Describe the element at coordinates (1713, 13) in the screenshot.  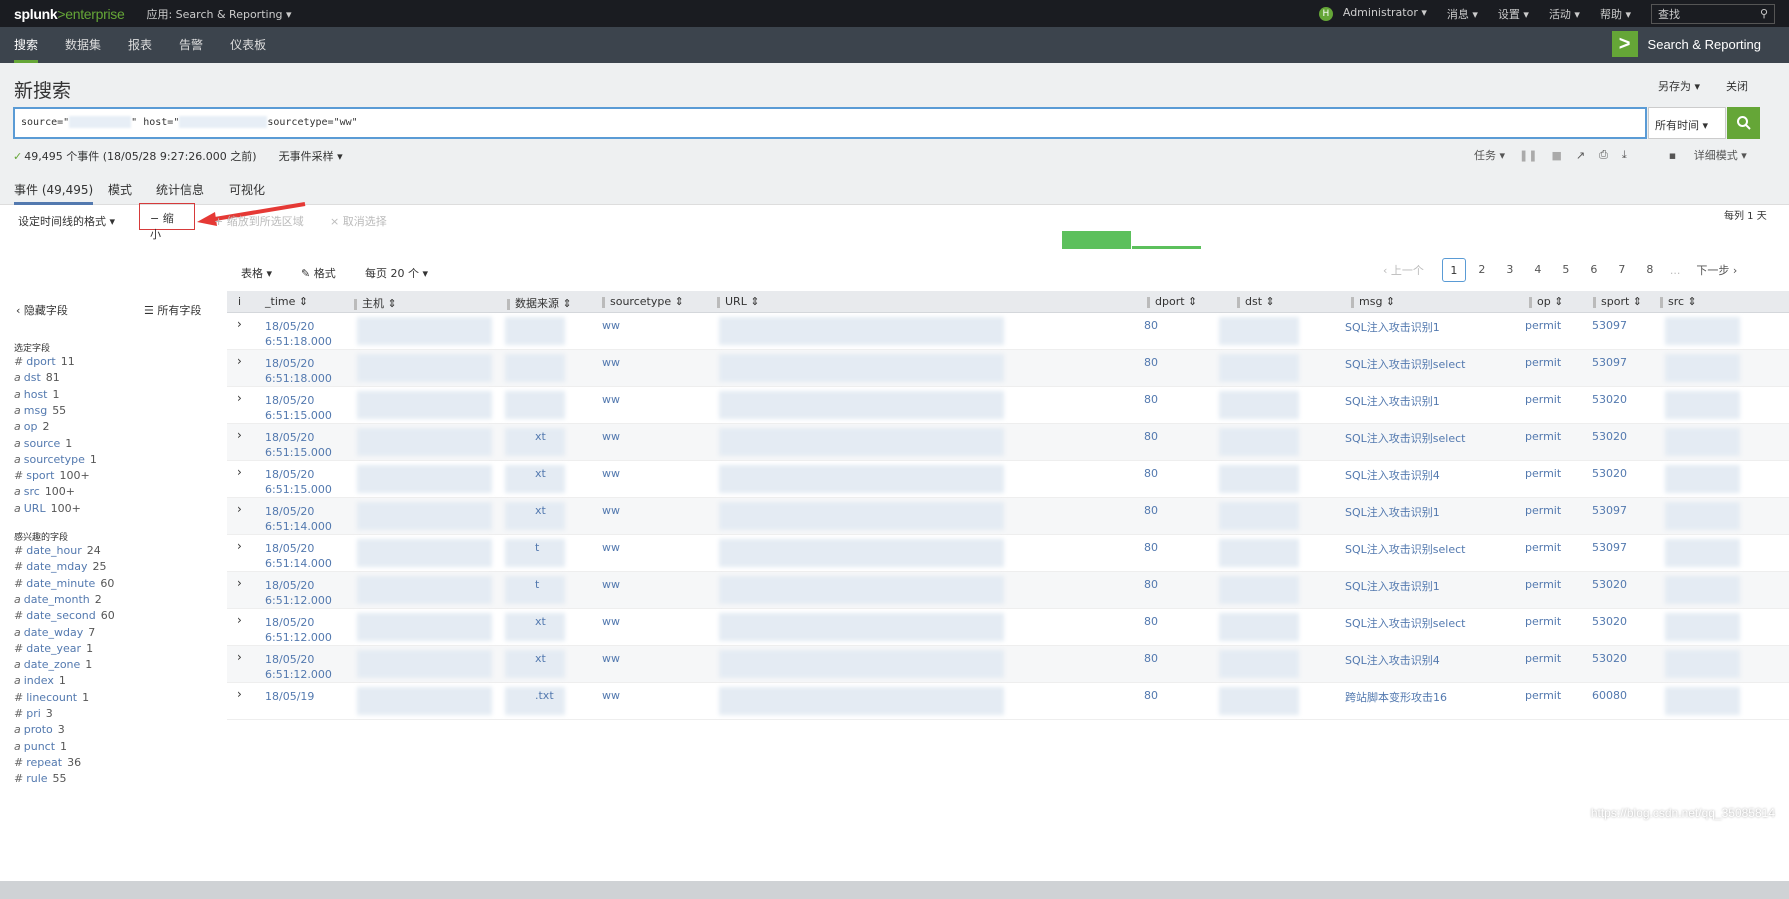
I see `find-input: 查找 ⚲` at that location.